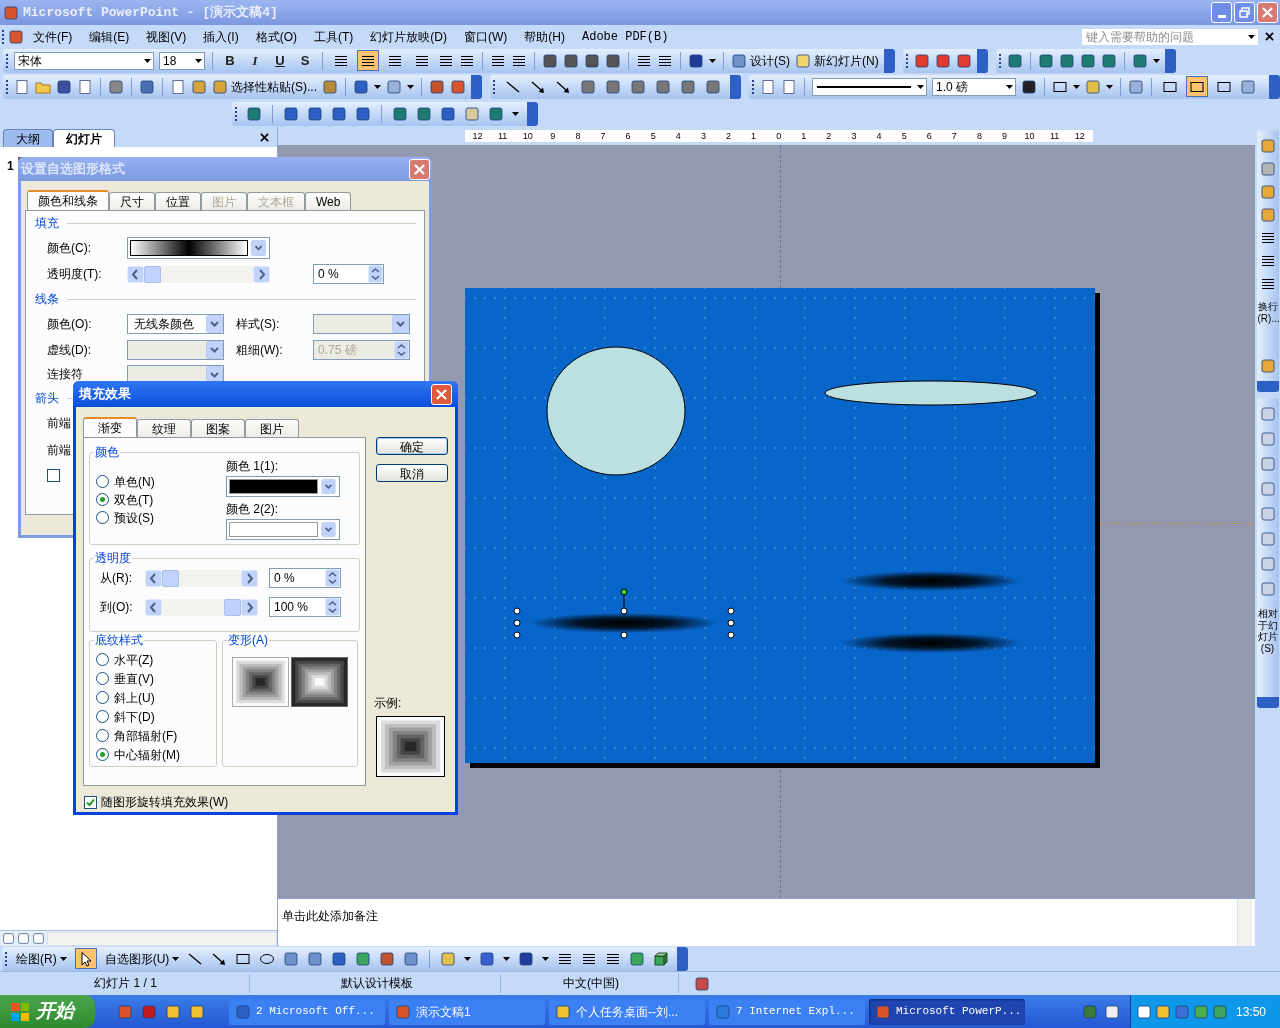  What do you see at coordinates (624, 635) in the screenshot?
I see `selection-handle` at bounding box center [624, 635].